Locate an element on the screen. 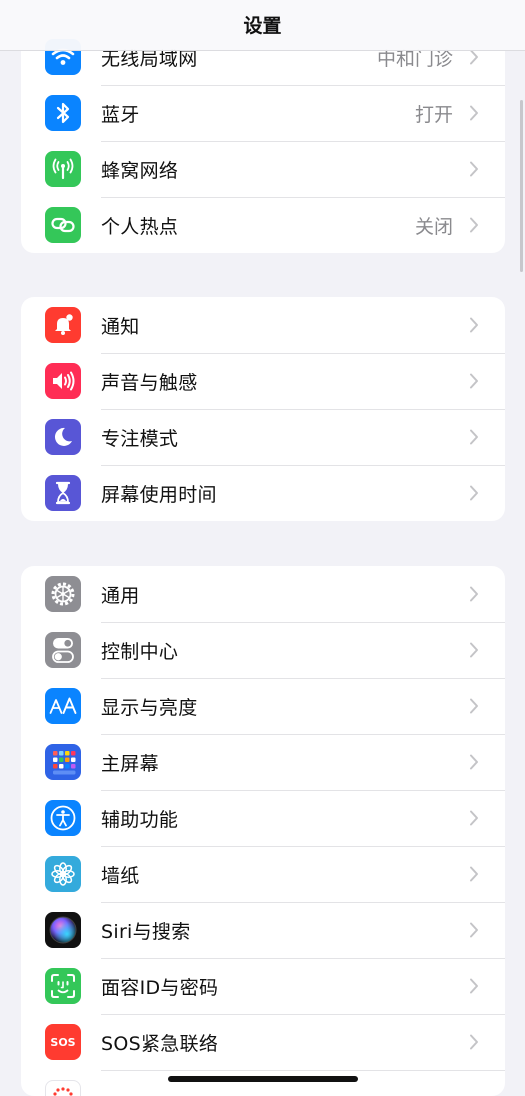 This screenshot has height=1096, width=525. page-title: 设置 is located at coordinates (262, 26).